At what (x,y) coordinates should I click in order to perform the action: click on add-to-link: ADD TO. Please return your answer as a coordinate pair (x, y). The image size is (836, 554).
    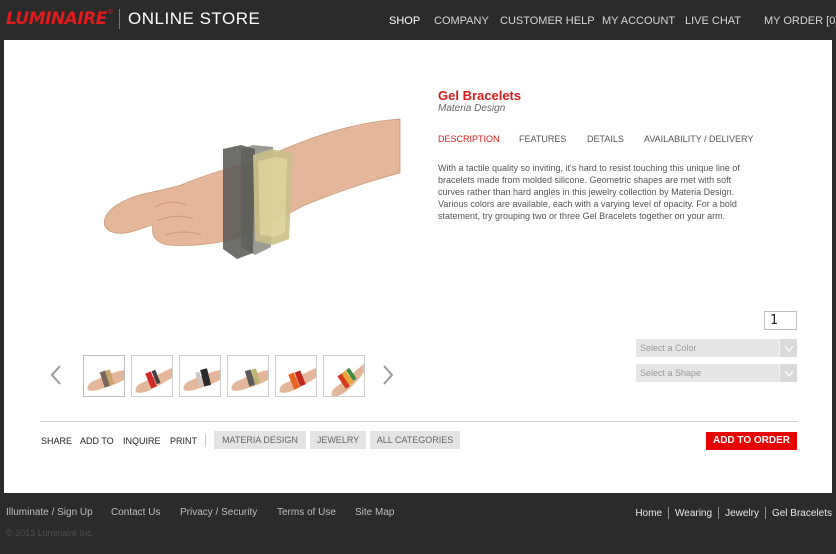
    Looking at the image, I should click on (97, 441).